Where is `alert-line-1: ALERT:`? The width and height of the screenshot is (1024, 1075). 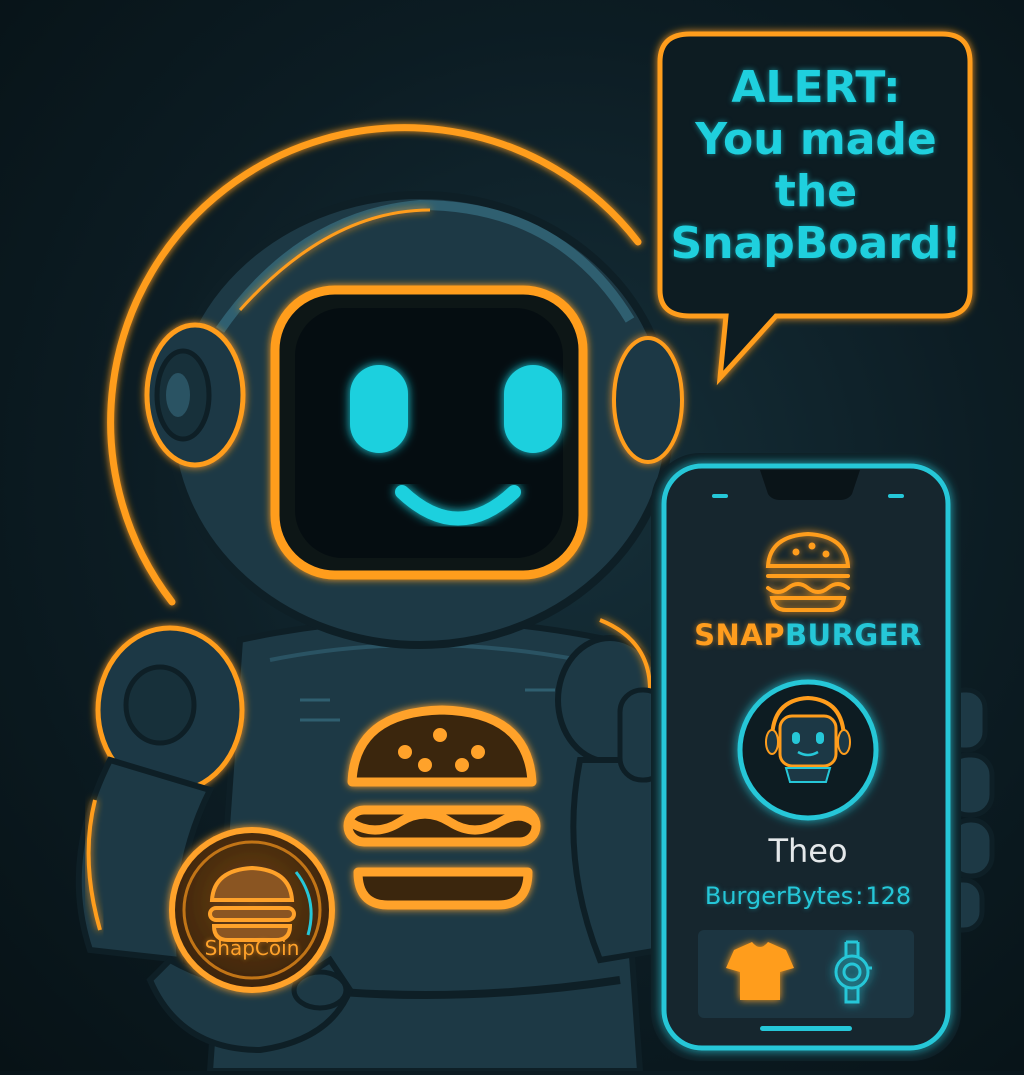 alert-line-1: ALERT: is located at coordinates (816, 87).